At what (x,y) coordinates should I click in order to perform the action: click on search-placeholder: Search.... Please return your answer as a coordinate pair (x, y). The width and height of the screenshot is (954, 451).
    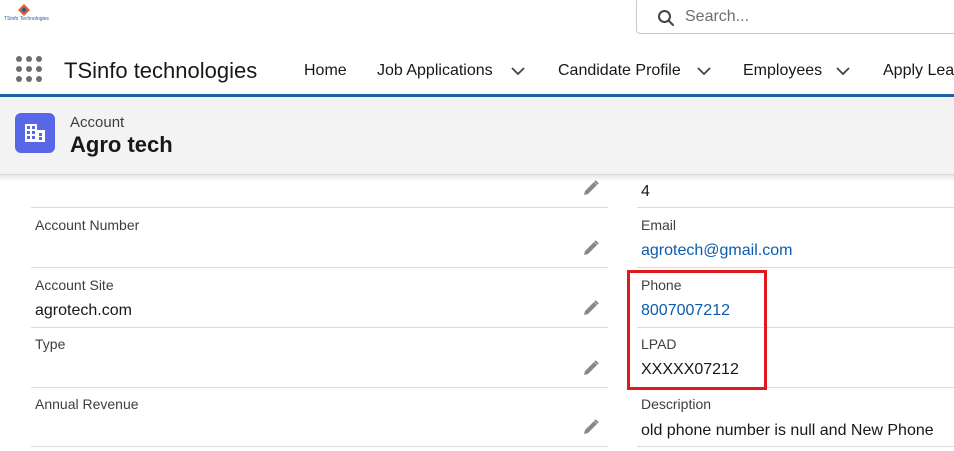
    Looking at the image, I should click on (717, 16).